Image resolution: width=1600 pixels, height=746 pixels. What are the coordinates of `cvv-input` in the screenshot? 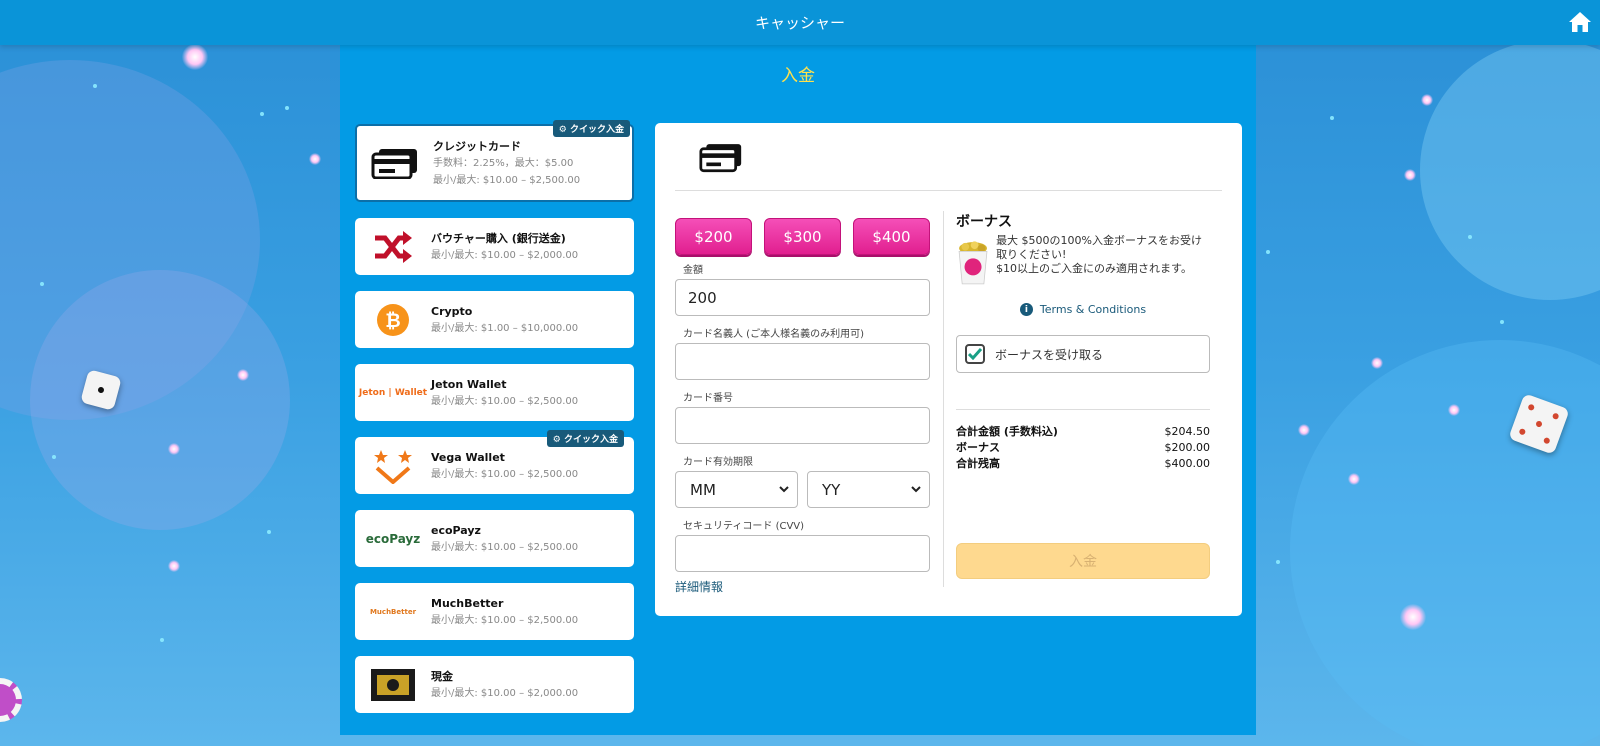 It's located at (802, 553).